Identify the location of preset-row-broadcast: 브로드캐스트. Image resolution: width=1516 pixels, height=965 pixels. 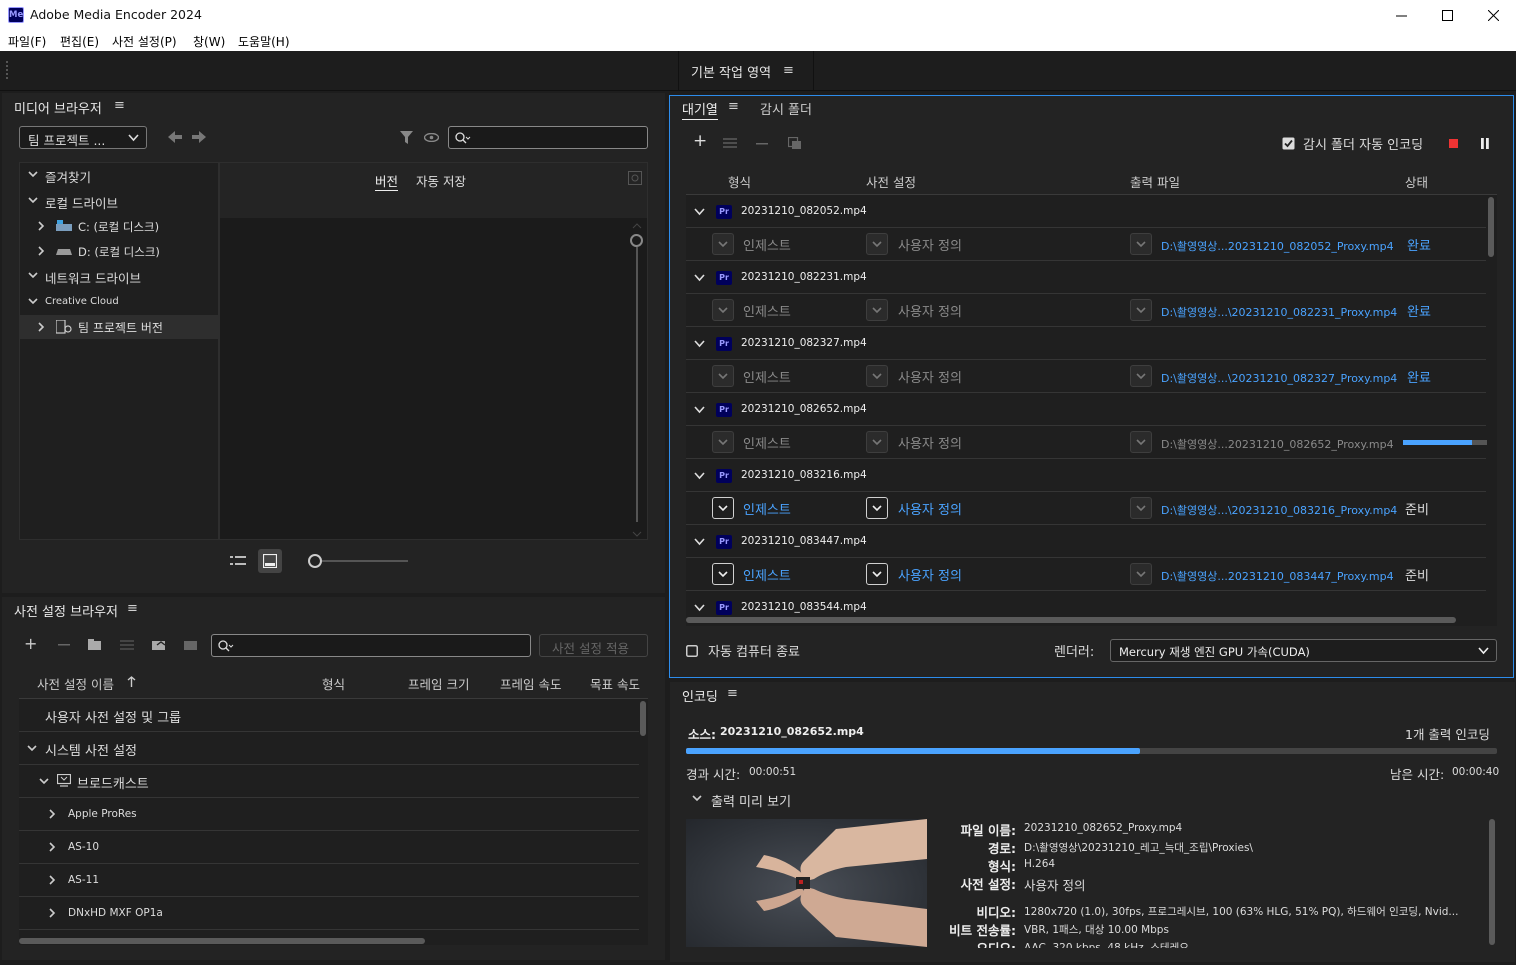
(329, 781).